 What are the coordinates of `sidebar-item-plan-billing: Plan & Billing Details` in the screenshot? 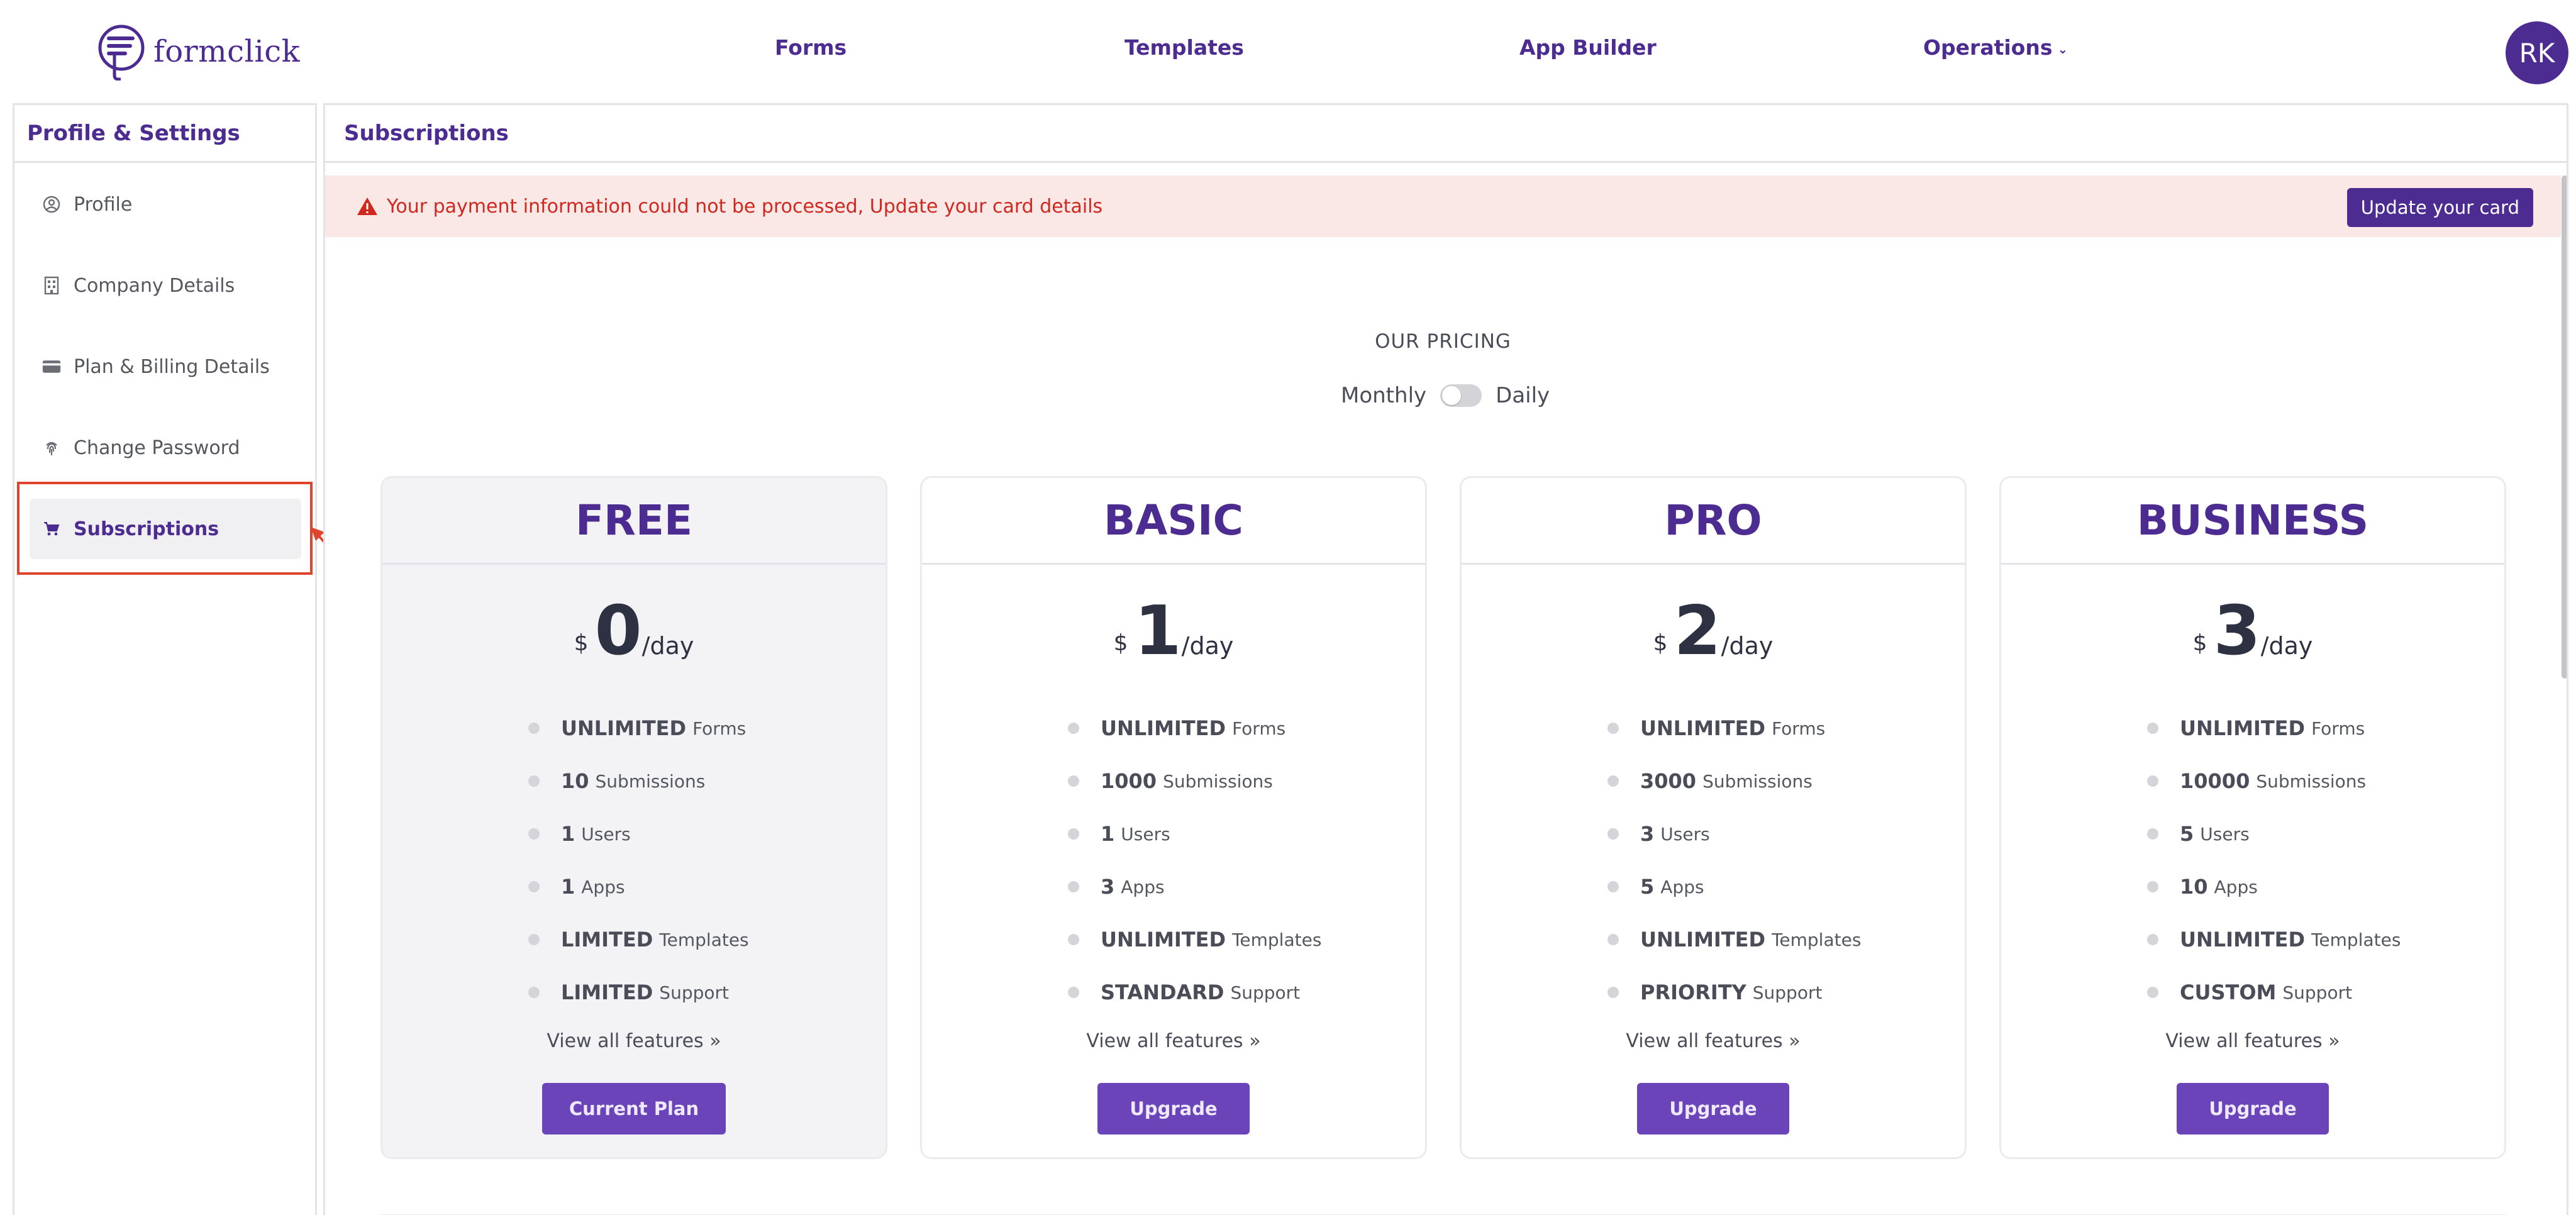 It's located at (165, 367).